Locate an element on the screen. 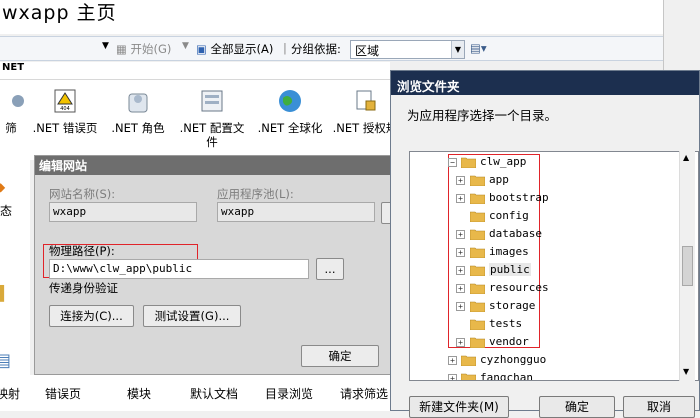  tree-item-resources: + resources is located at coordinates (506, 289).